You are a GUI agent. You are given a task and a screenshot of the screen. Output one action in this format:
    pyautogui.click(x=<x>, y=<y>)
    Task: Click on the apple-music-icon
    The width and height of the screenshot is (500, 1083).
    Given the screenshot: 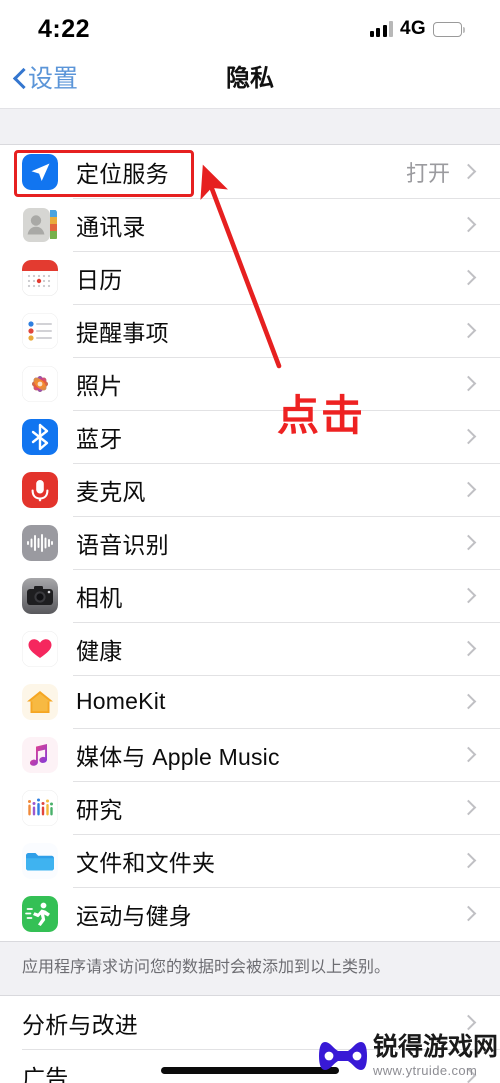 What is the action you would take?
    pyautogui.click(x=40, y=754)
    